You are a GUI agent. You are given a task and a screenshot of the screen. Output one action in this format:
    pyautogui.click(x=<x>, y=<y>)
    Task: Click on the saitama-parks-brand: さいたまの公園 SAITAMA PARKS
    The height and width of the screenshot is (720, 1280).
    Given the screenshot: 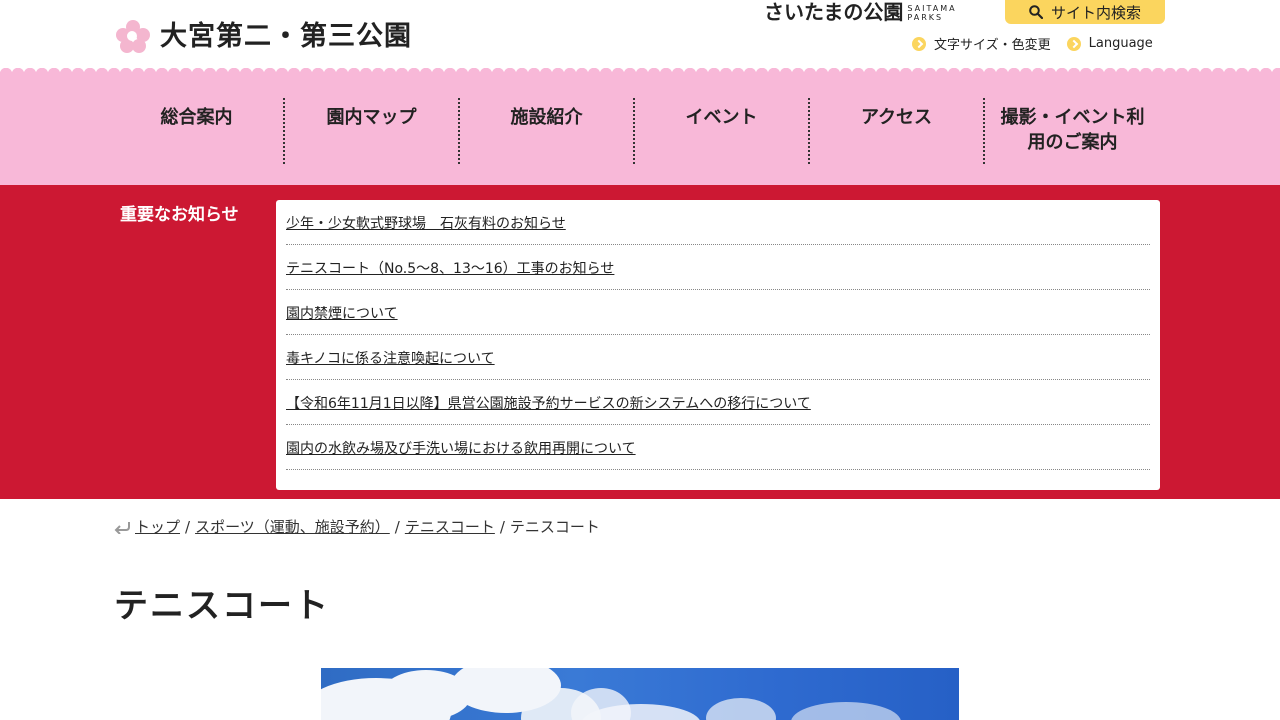 What is the action you would take?
    pyautogui.click(x=865, y=12)
    